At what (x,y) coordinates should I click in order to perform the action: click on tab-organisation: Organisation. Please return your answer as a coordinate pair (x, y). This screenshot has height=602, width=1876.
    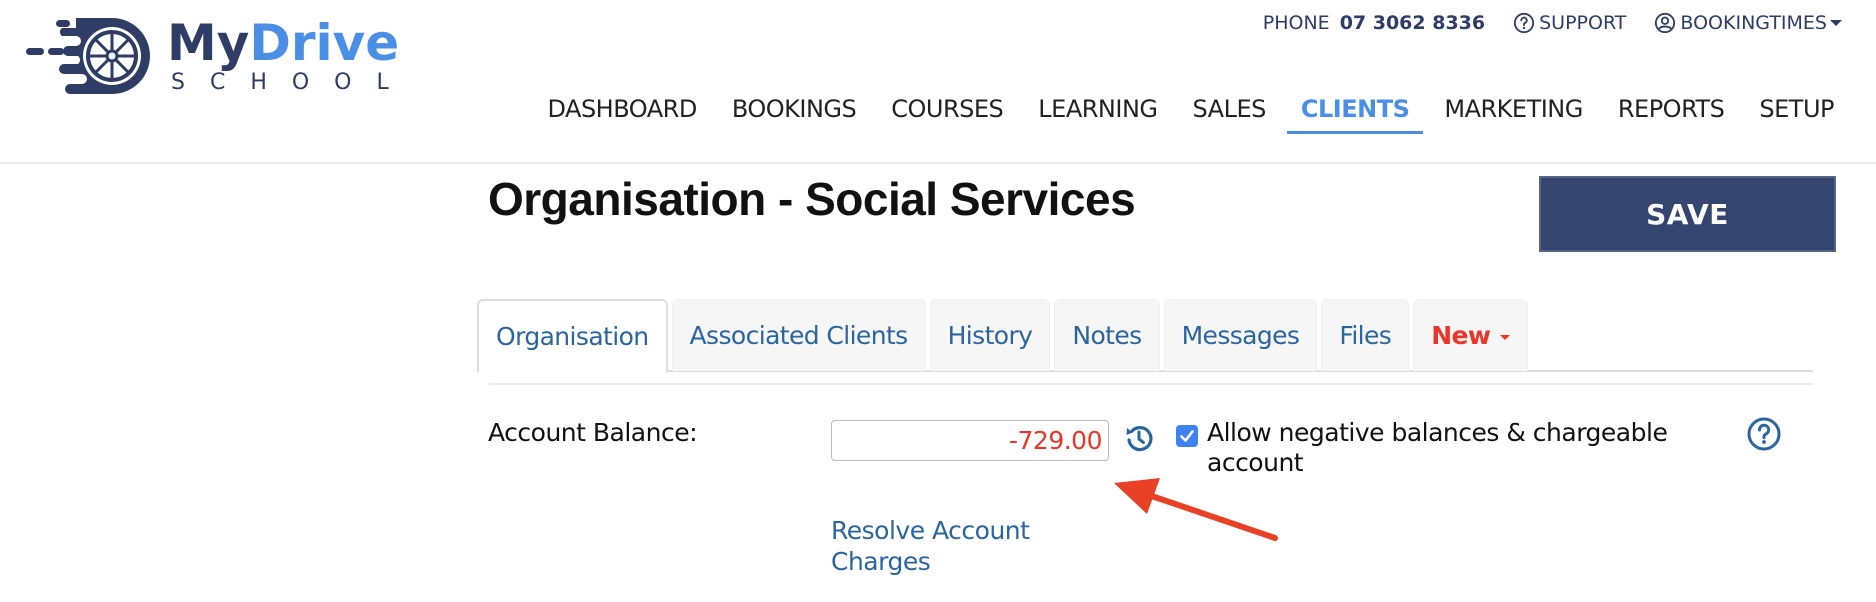
    Looking at the image, I should click on (572, 336).